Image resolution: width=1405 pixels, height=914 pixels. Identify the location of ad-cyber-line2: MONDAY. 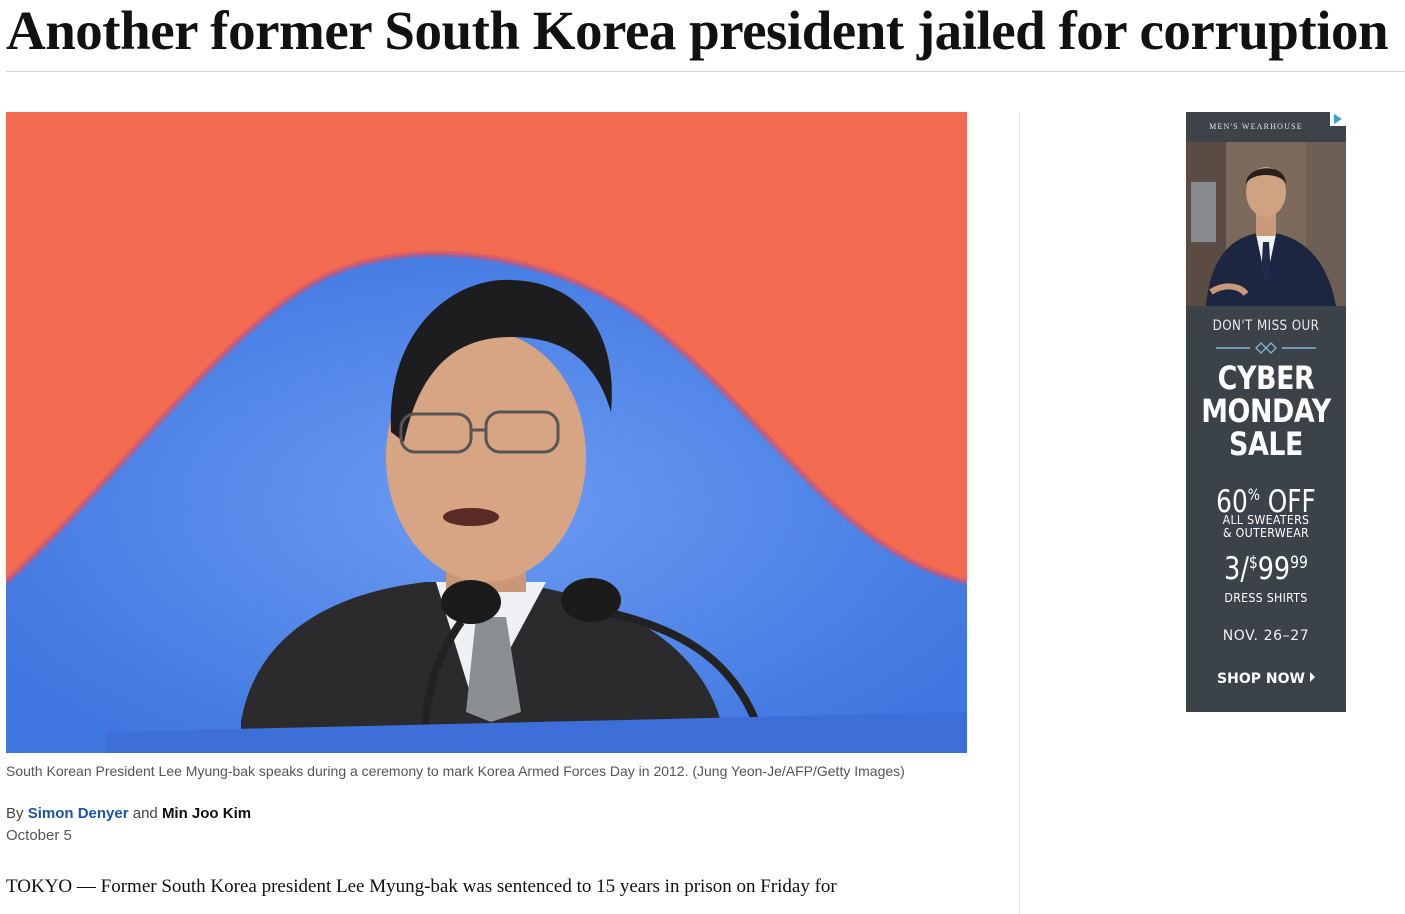
(1266, 411).